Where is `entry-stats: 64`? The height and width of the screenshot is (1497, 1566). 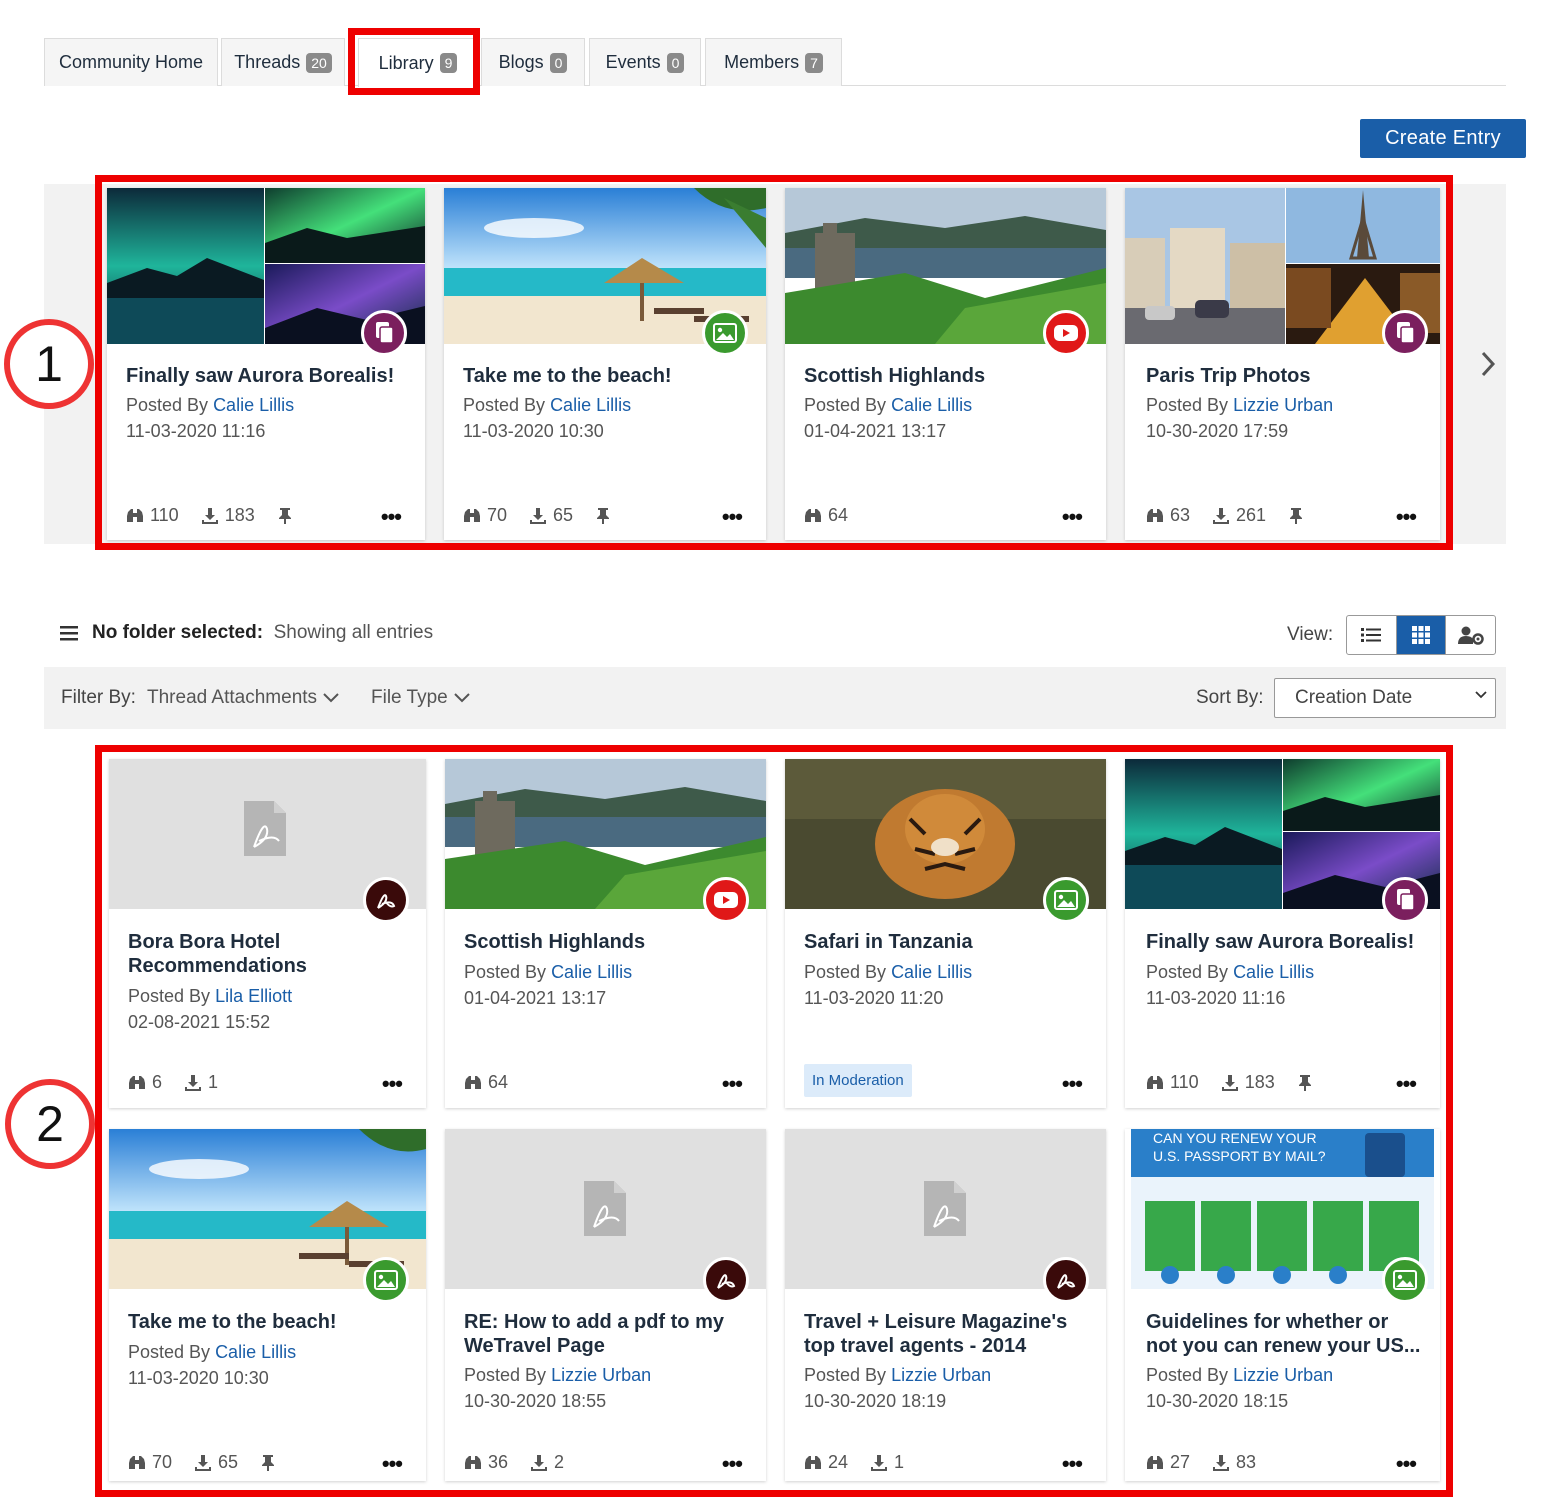
entry-stats: 64 is located at coordinates (486, 1082).